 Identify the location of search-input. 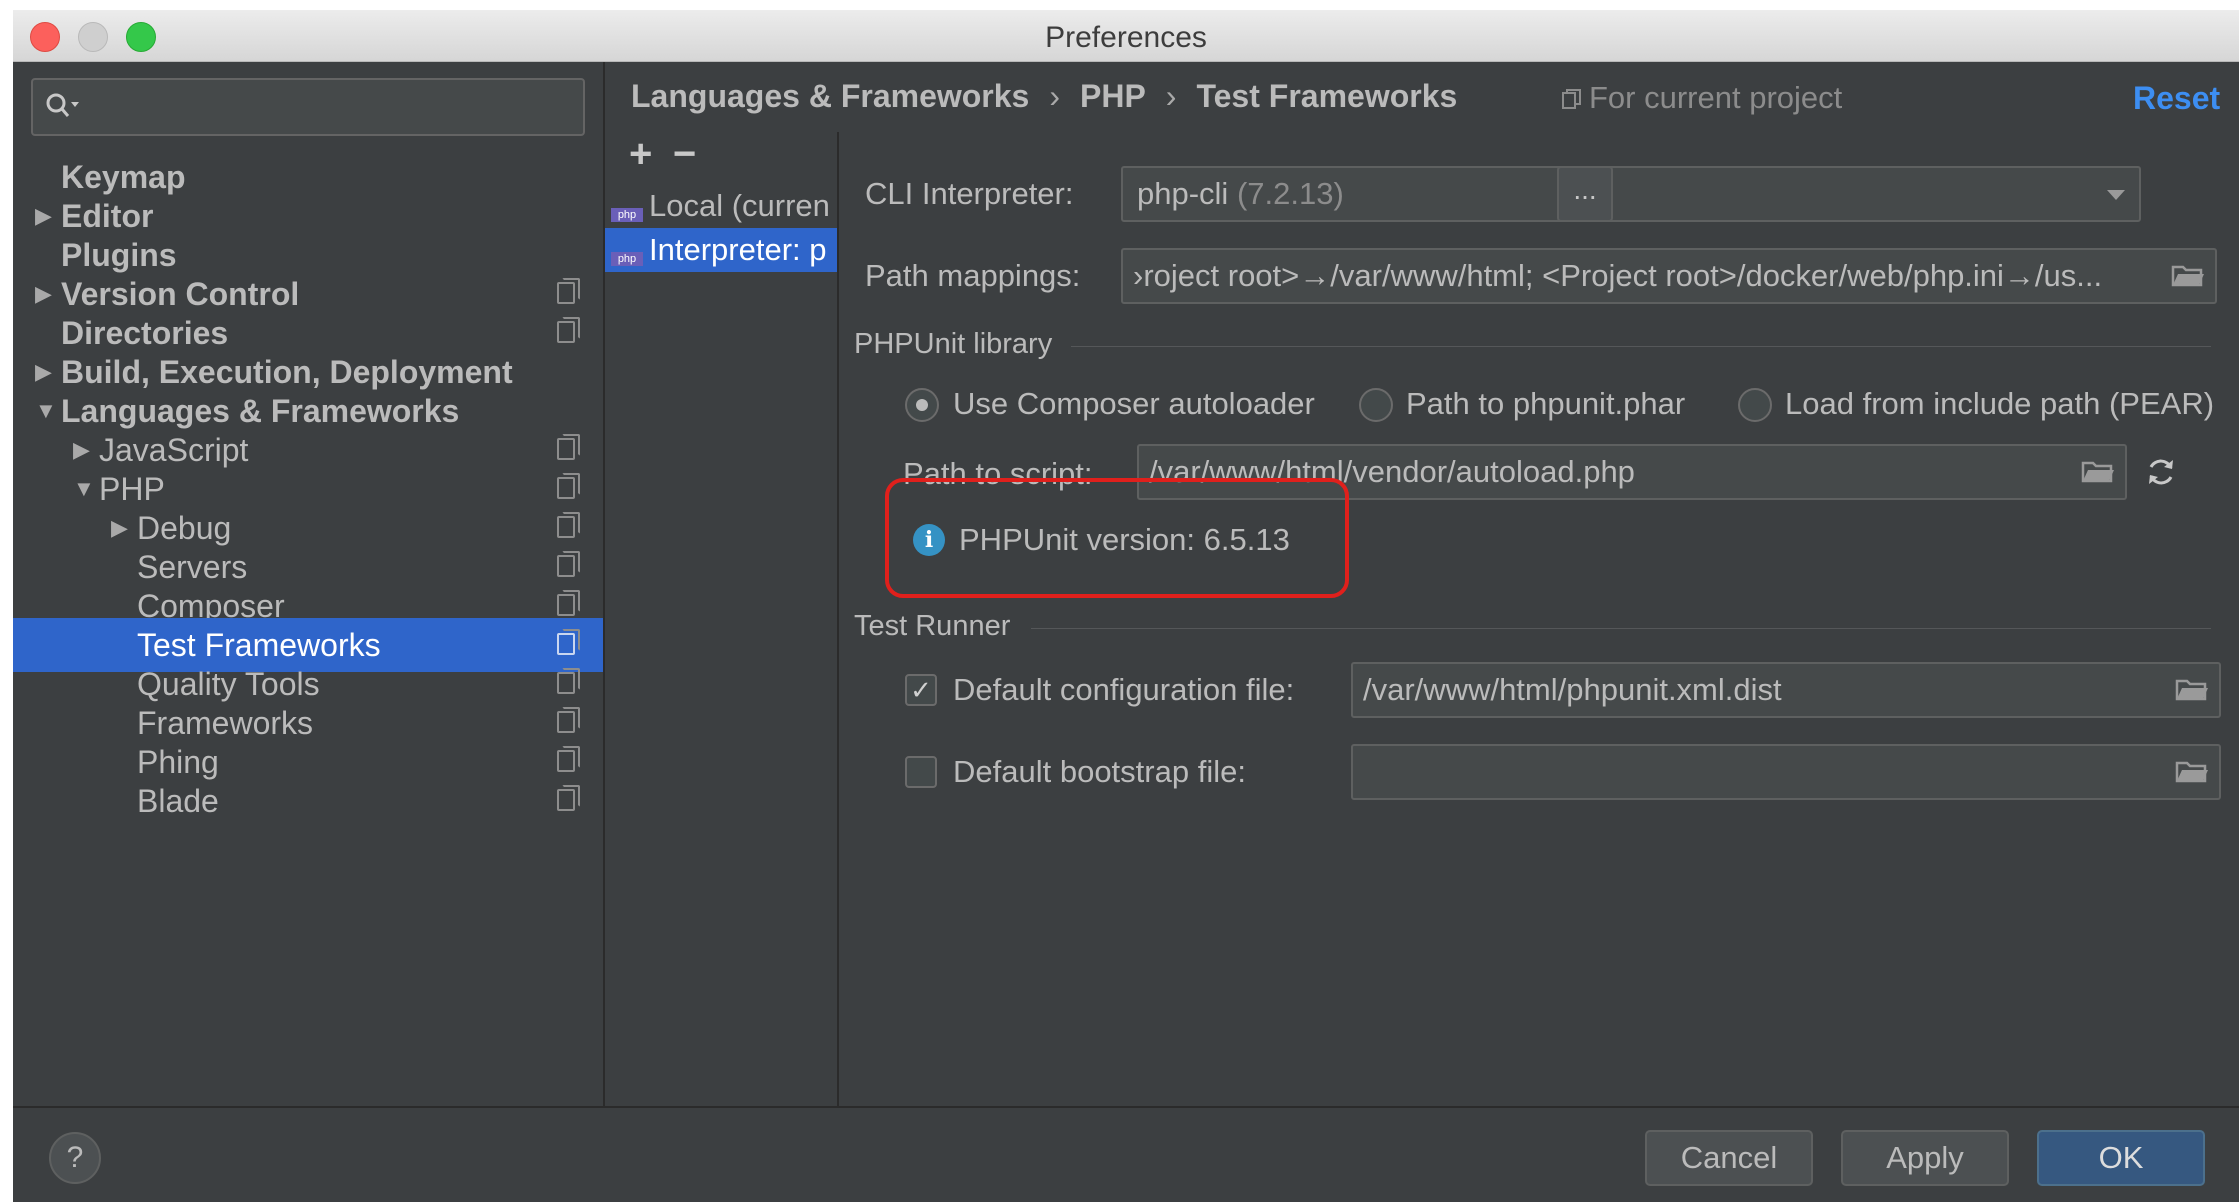
(308, 107).